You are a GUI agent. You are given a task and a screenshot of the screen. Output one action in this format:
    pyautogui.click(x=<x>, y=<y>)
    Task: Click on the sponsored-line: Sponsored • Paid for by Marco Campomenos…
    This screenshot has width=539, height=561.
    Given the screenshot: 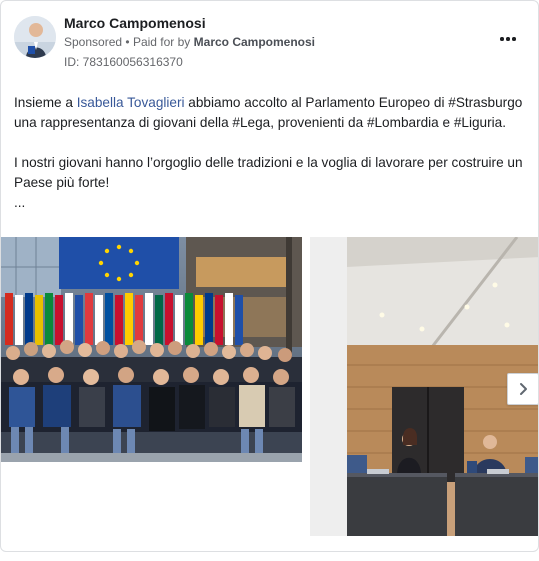 What is the action you would take?
    pyautogui.click(x=189, y=42)
    